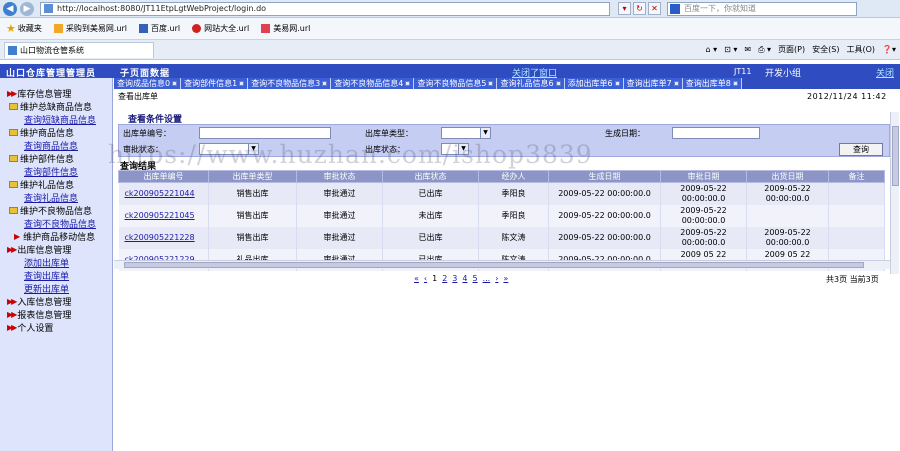 The image size is (900, 451). Describe the element at coordinates (505, 278) in the screenshot. I see `last-page-link: »` at that location.